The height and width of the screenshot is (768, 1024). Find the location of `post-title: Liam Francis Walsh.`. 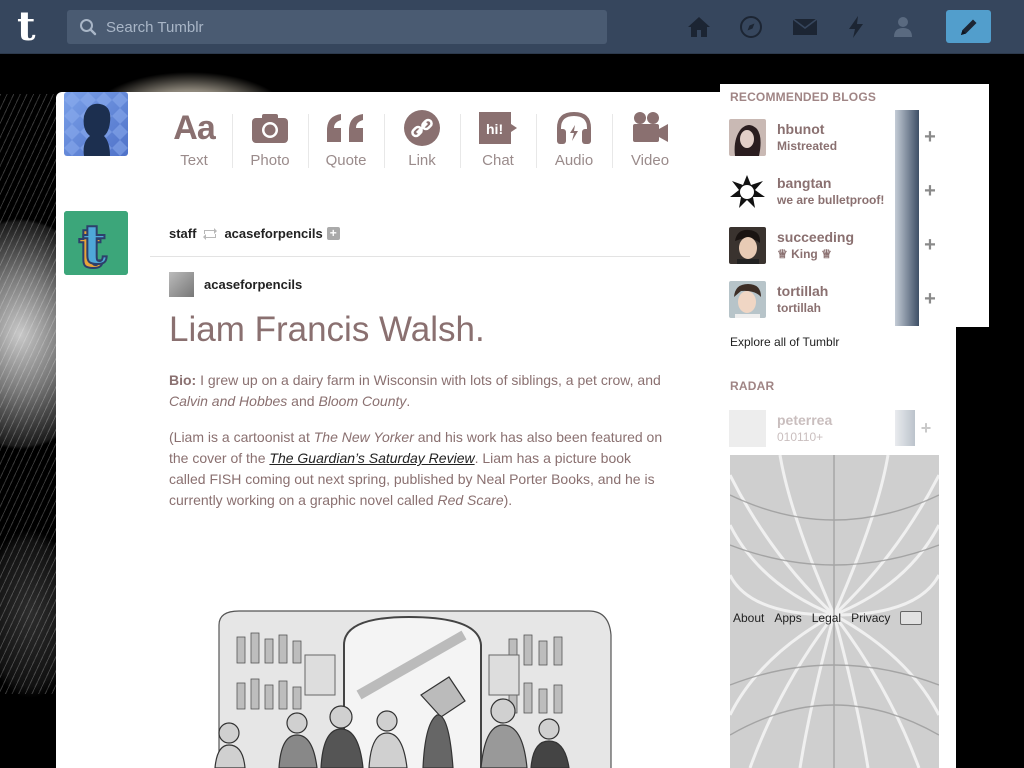

post-title: Liam Francis Walsh. is located at coordinates (327, 329).